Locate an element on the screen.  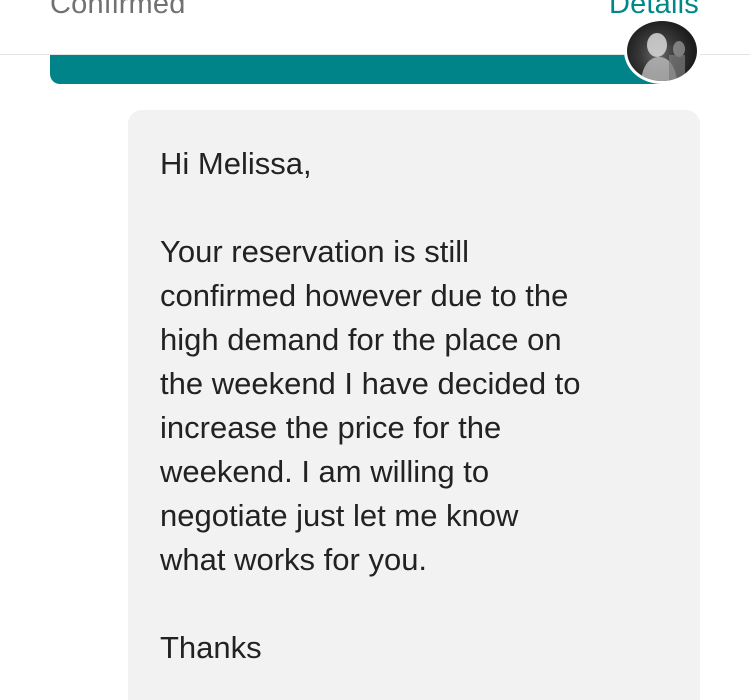
message-line: negotiate just let me know is located at coordinates (339, 515).